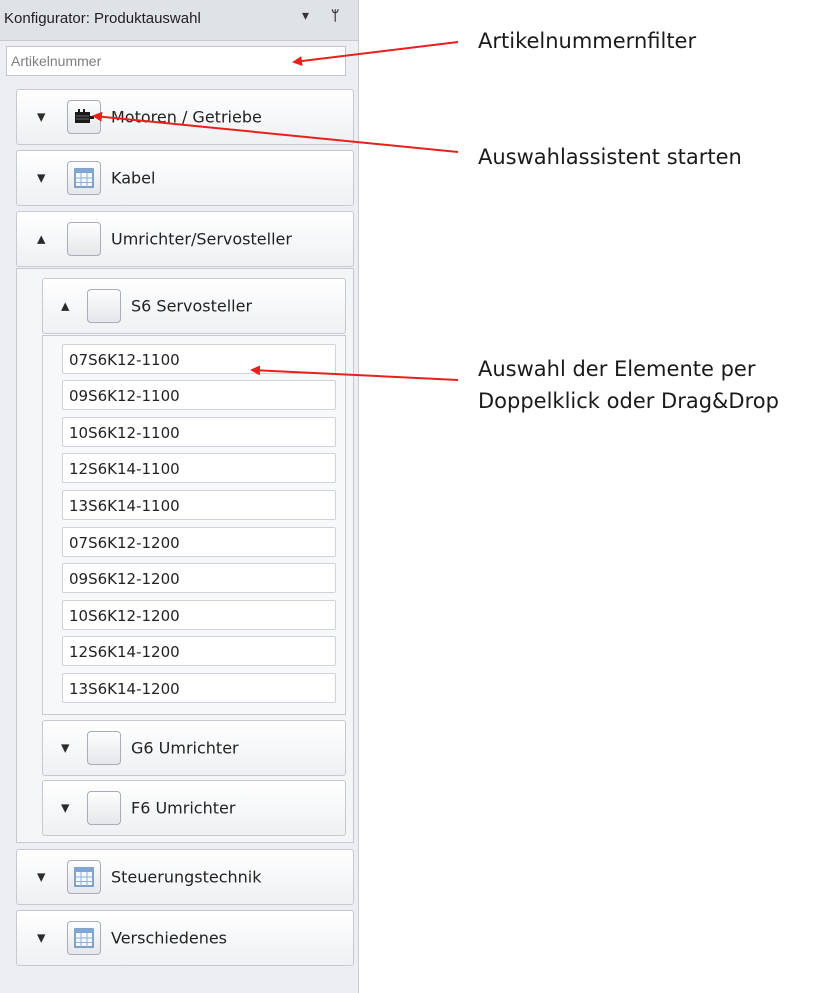 This screenshot has width=835, height=993. What do you see at coordinates (133, 178) in the screenshot?
I see `group-label: Kabel` at bounding box center [133, 178].